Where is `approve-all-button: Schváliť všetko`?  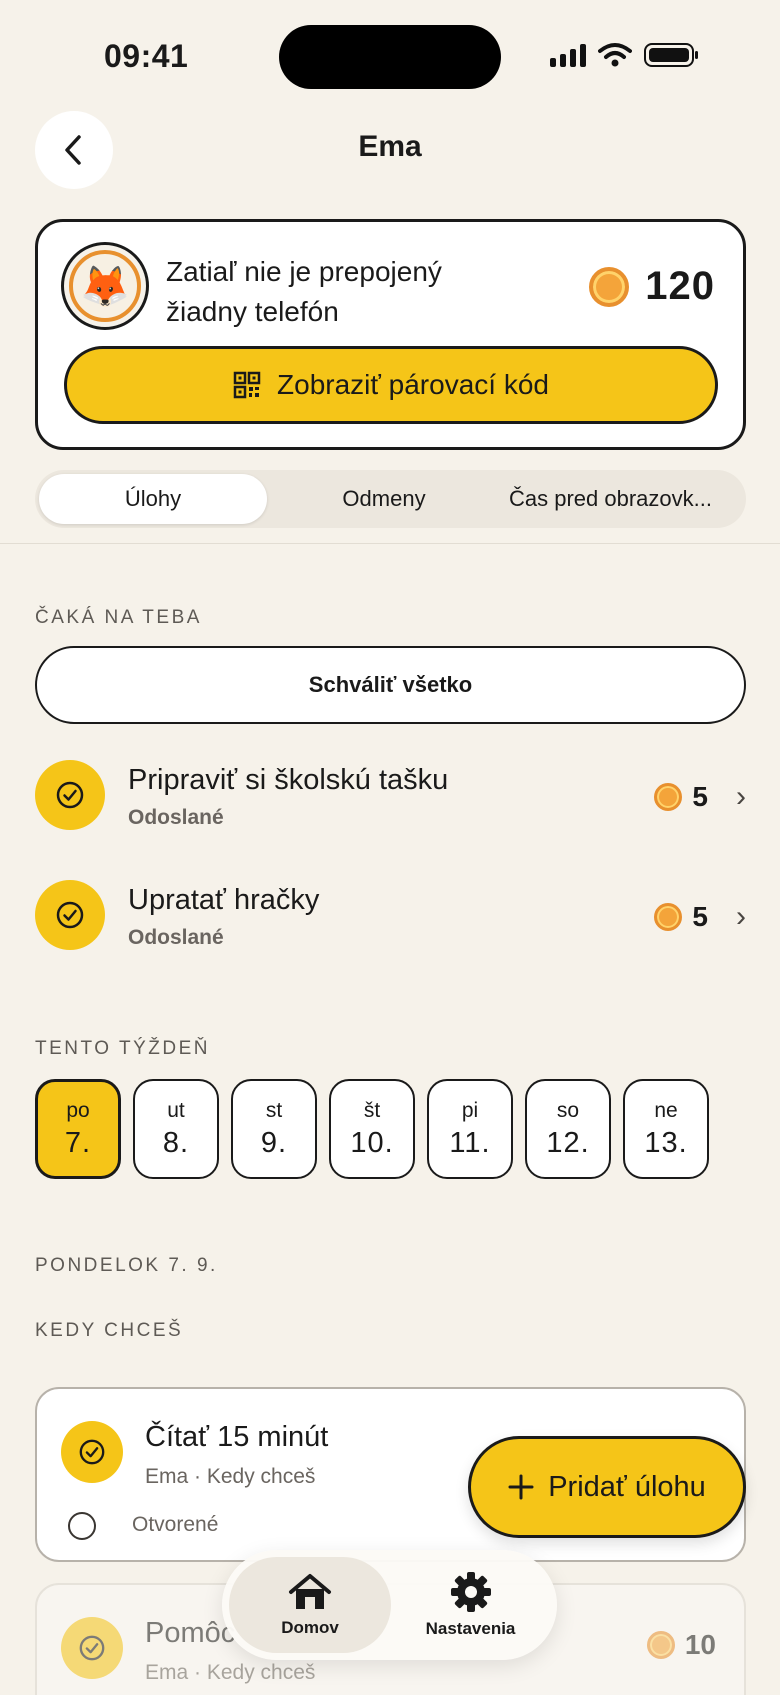
approve-all-button: Schváliť všetko is located at coordinates (390, 685).